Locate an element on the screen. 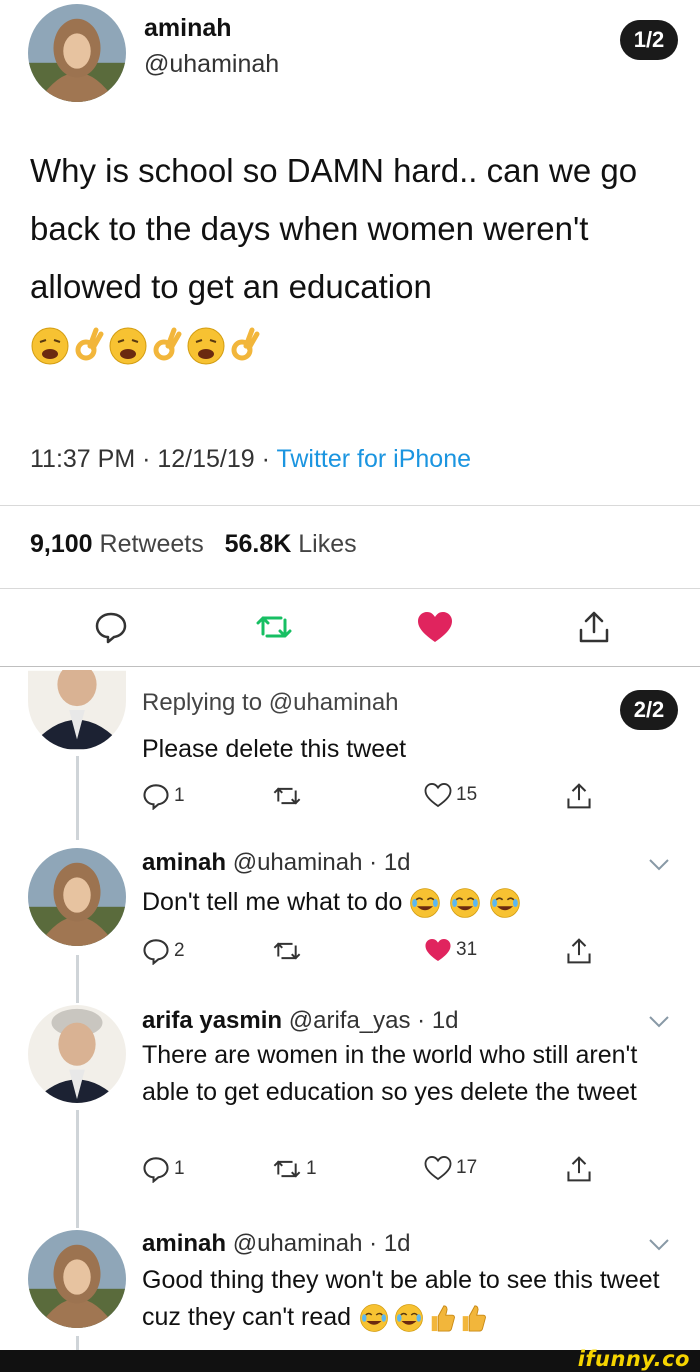 The width and height of the screenshot is (700, 1372). retweet-count: 1 is located at coordinates (311, 1168).